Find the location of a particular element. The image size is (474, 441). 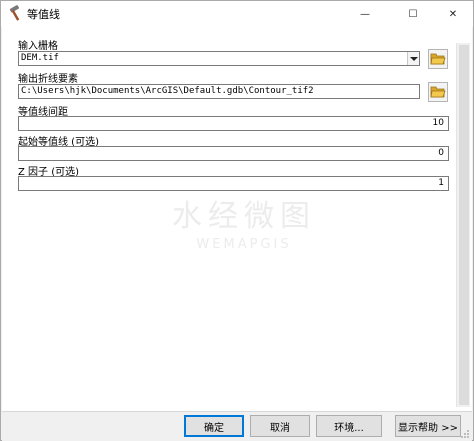

output-features-browse-button is located at coordinates (438, 92).